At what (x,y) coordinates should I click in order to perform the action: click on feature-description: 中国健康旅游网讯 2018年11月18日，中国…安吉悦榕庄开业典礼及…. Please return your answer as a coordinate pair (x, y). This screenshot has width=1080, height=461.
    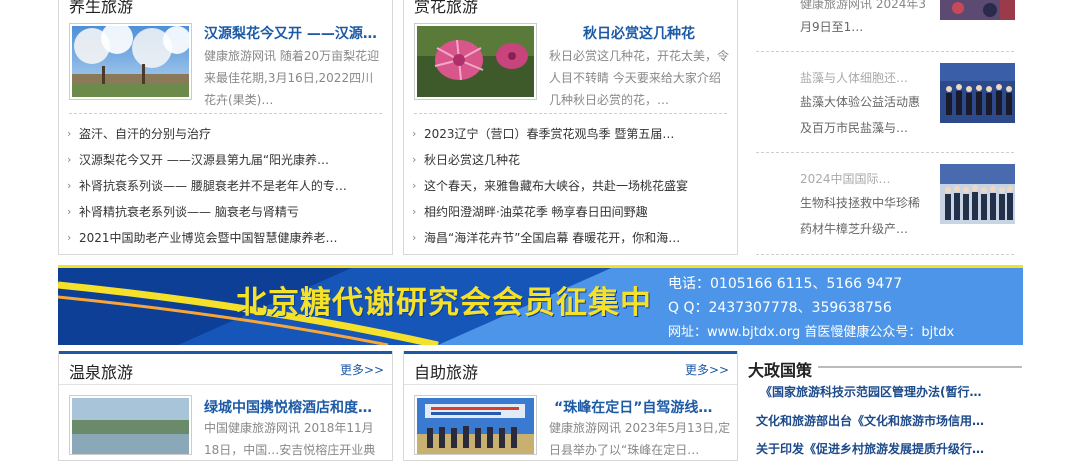
    Looking at the image, I should click on (290, 439).